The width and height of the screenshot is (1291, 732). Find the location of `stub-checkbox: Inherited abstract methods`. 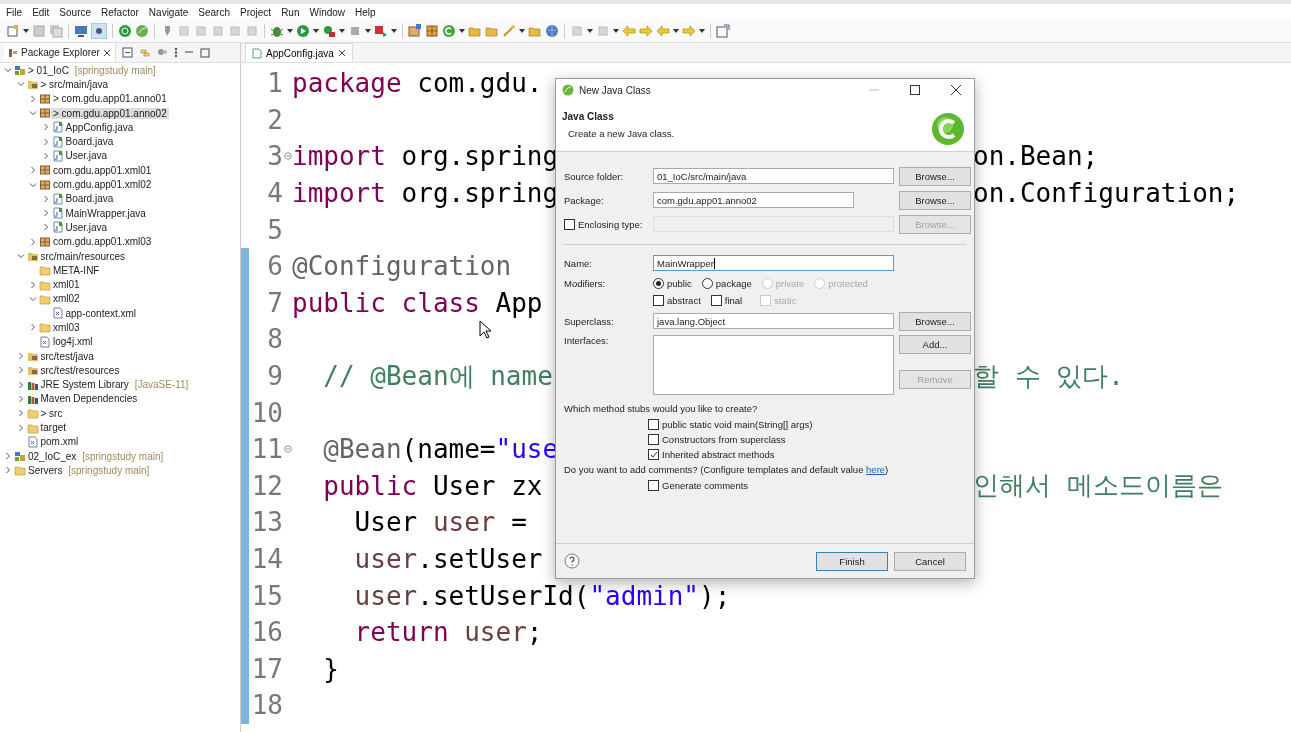

stub-checkbox: Inherited abstract methods is located at coordinates (807, 454).